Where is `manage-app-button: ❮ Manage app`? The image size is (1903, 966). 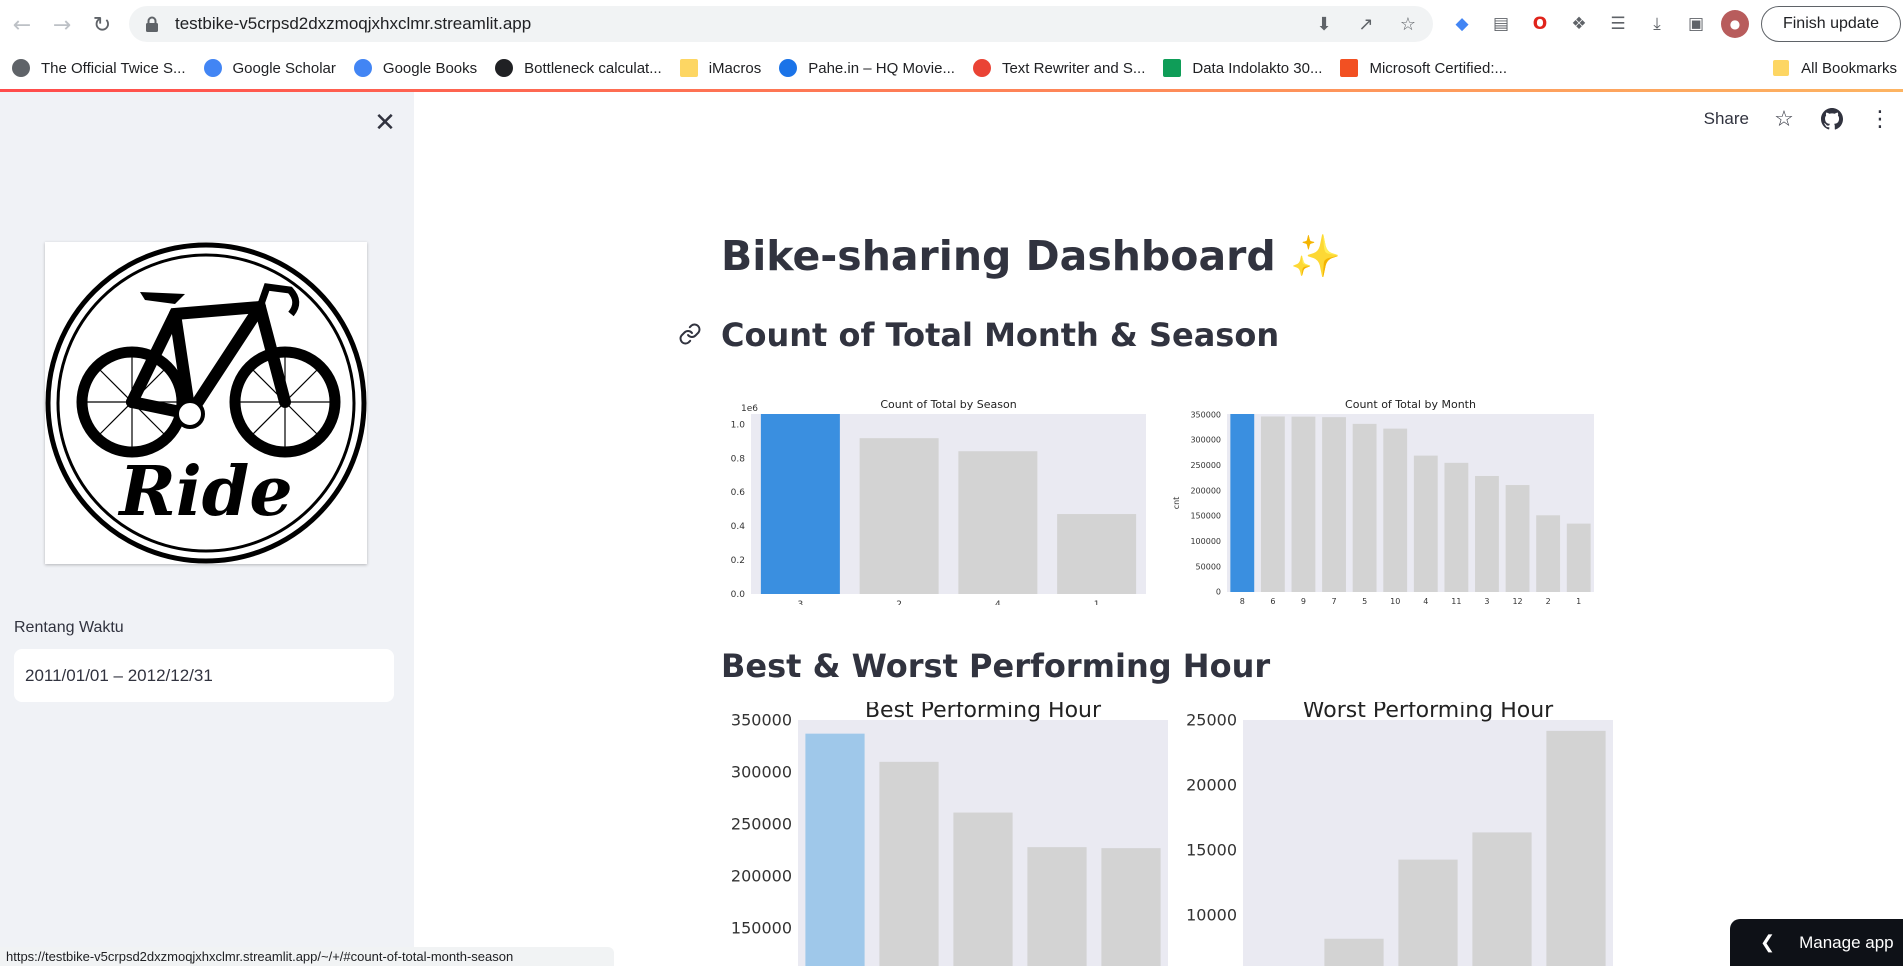 manage-app-button: ❮ Manage app is located at coordinates (1816, 942).